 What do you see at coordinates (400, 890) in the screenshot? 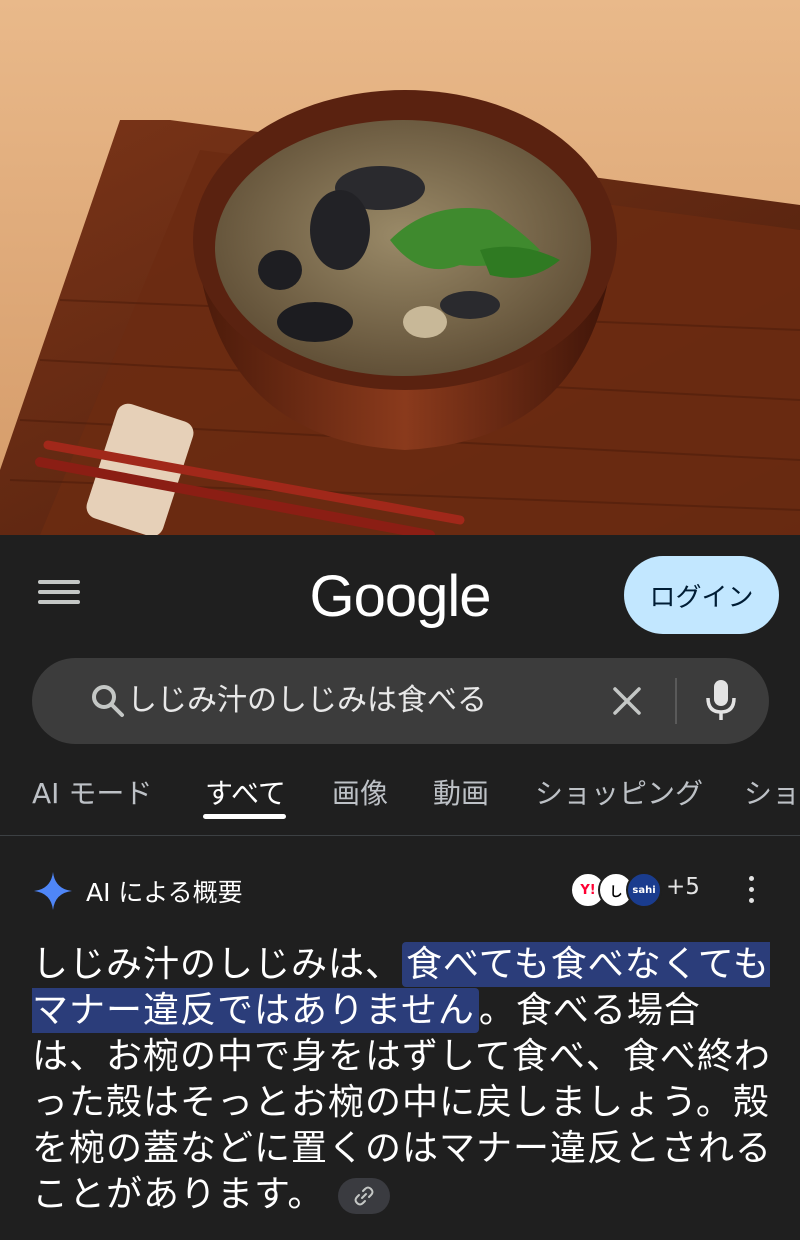
I see `ai-overview-header: AI による概要 Y! し sahi +5` at bounding box center [400, 890].